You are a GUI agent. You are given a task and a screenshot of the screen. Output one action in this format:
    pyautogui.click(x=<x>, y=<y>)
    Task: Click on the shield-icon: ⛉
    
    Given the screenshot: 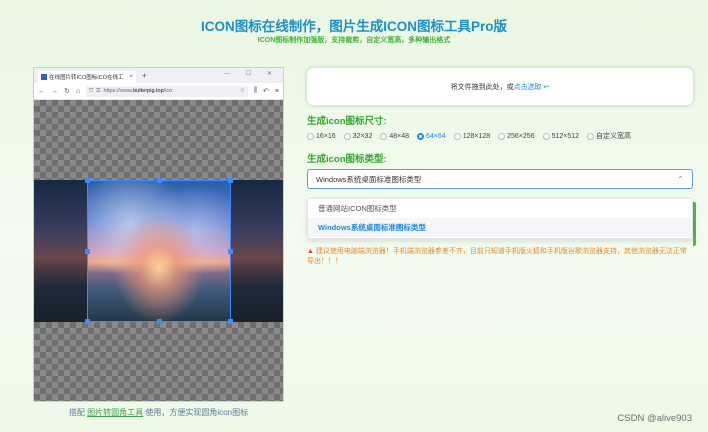 What is the action you would take?
    pyautogui.click(x=91, y=90)
    